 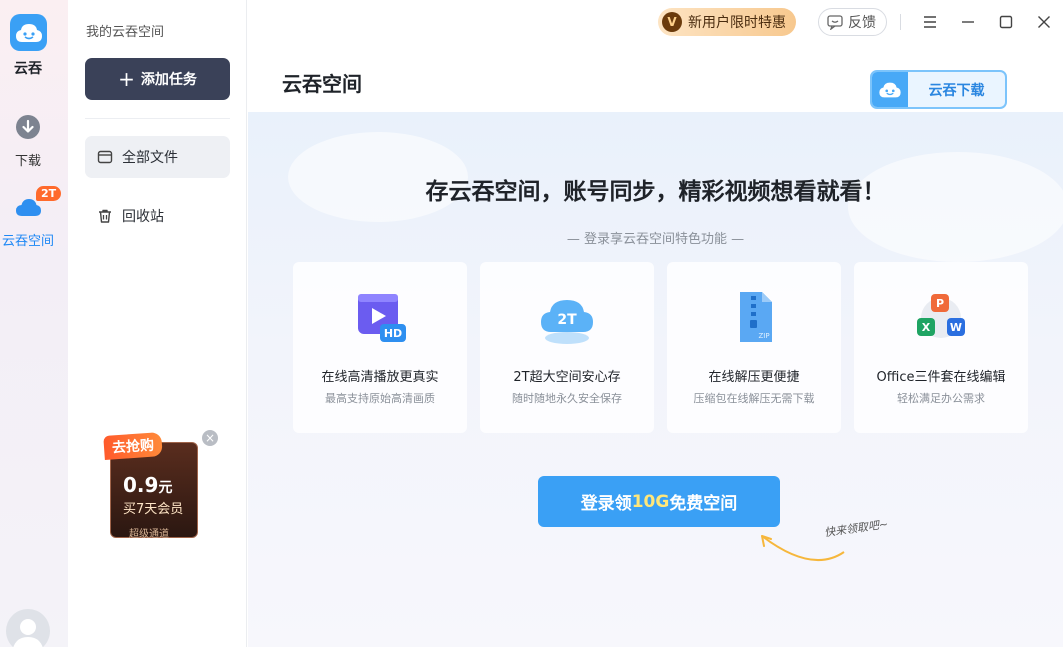 What do you see at coordinates (34, 323) in the screenshot?
I see `left-rail: 云吞 下载 云吞空间 2T` at bounding box center [34, 323].